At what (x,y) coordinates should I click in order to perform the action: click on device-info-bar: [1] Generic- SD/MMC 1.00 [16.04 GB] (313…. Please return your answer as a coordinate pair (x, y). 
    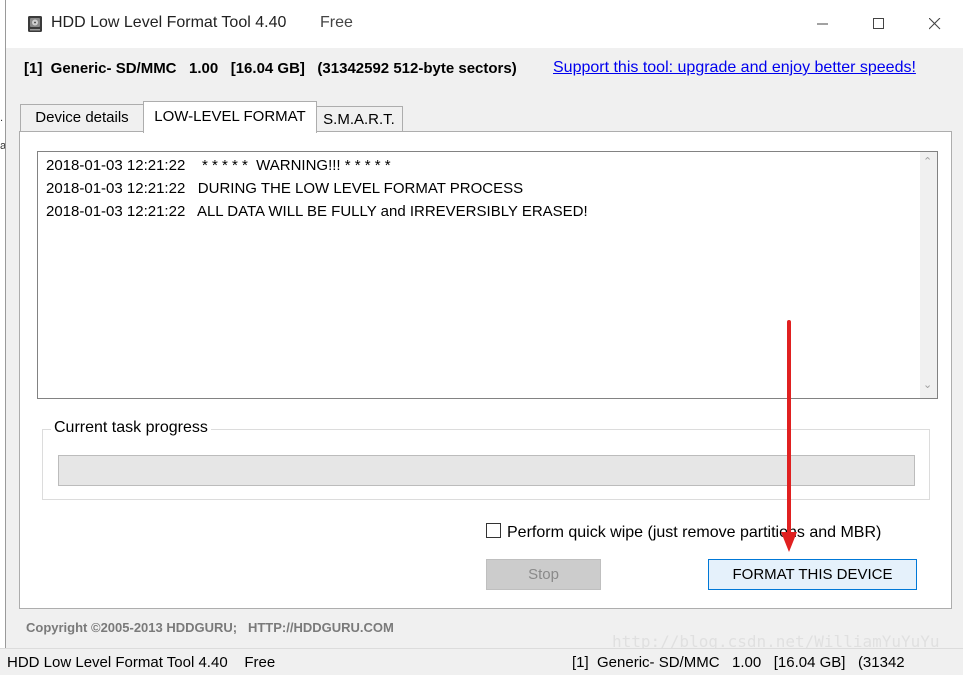
    Looking at the image, I should click on (484, 70).